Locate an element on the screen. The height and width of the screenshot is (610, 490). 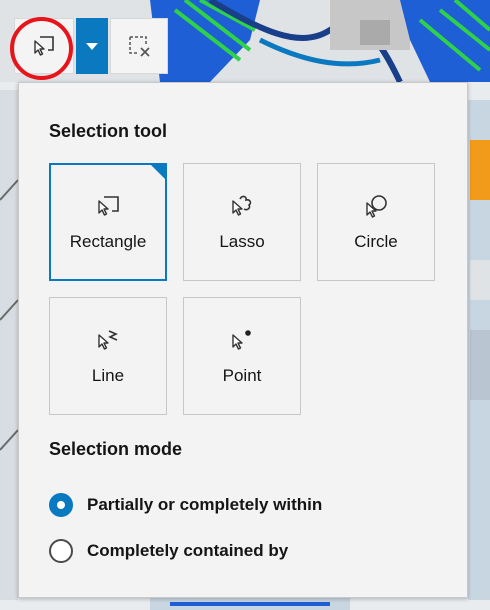
selected-indicator is located at coordinates (158, 172).